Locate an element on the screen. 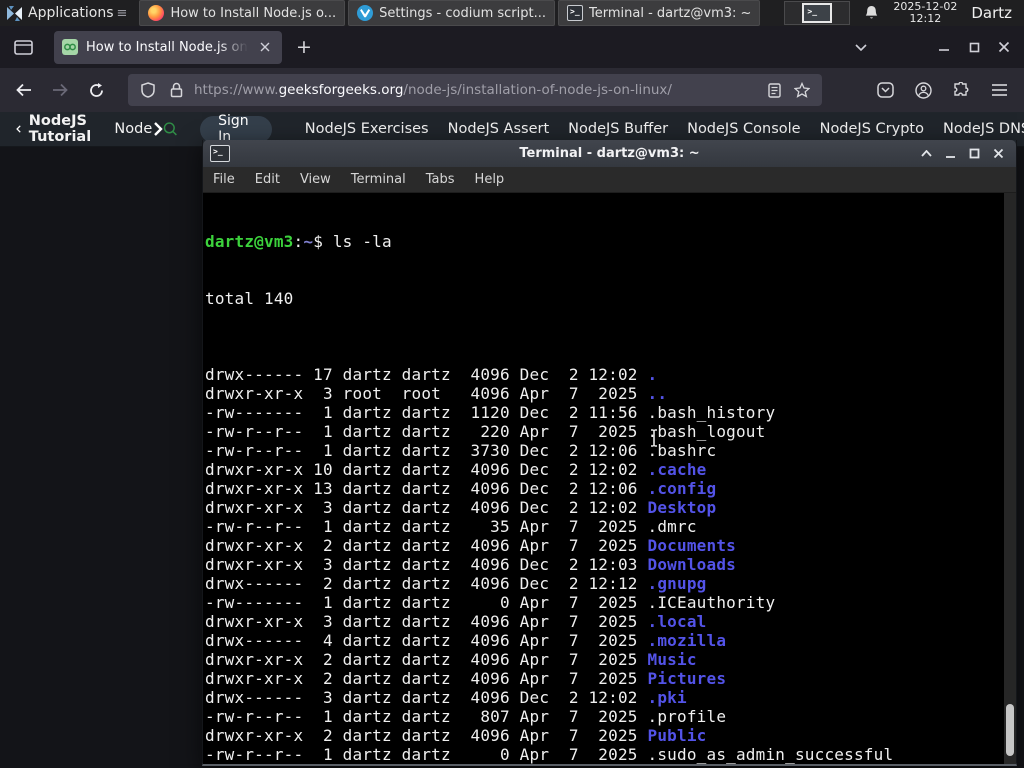  hamburger-menu-icon is located at coordinates (999, 90).